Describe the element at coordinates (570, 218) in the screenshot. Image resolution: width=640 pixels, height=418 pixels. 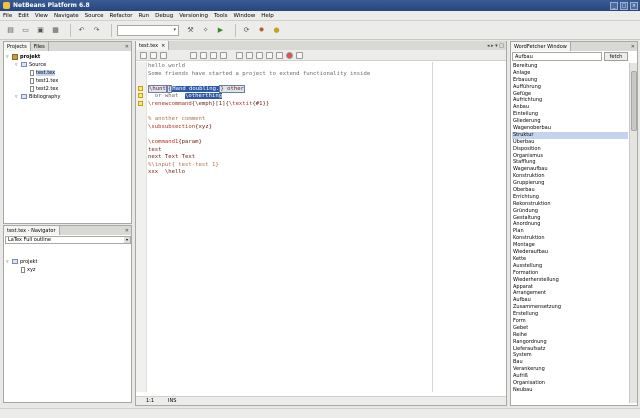
I see `list-item: Gestaltung` at that location.